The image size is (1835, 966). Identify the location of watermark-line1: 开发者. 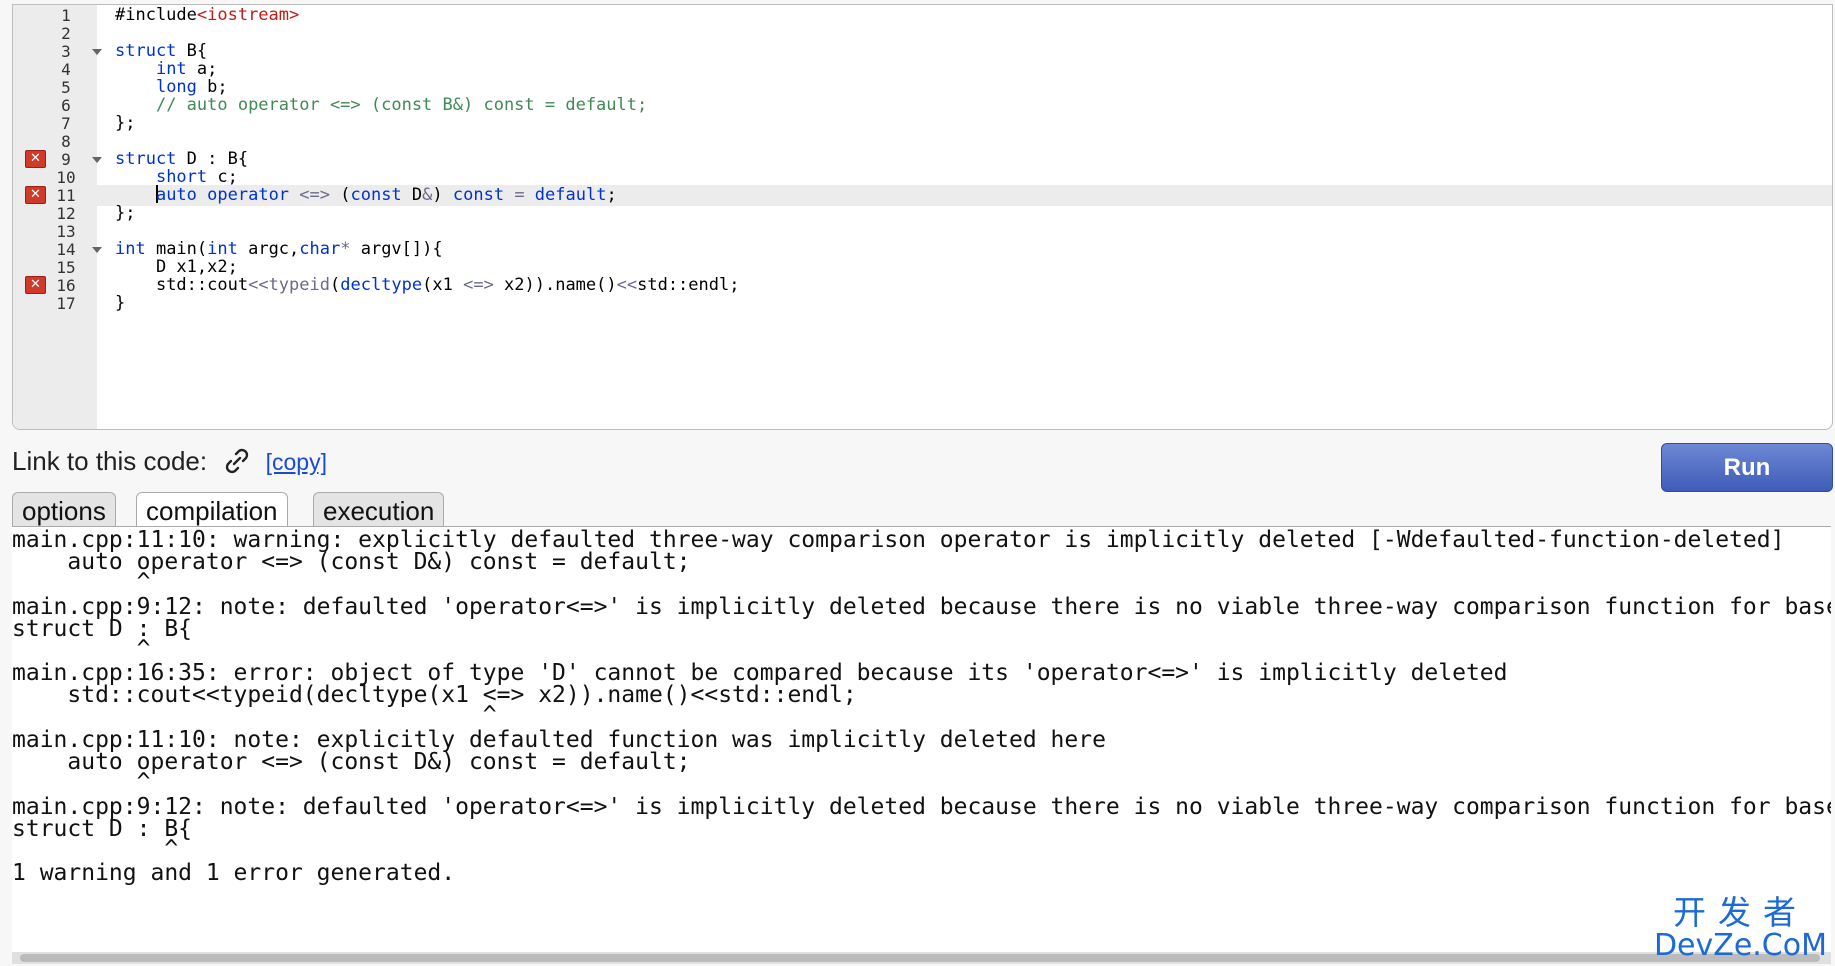
(1740, 912).